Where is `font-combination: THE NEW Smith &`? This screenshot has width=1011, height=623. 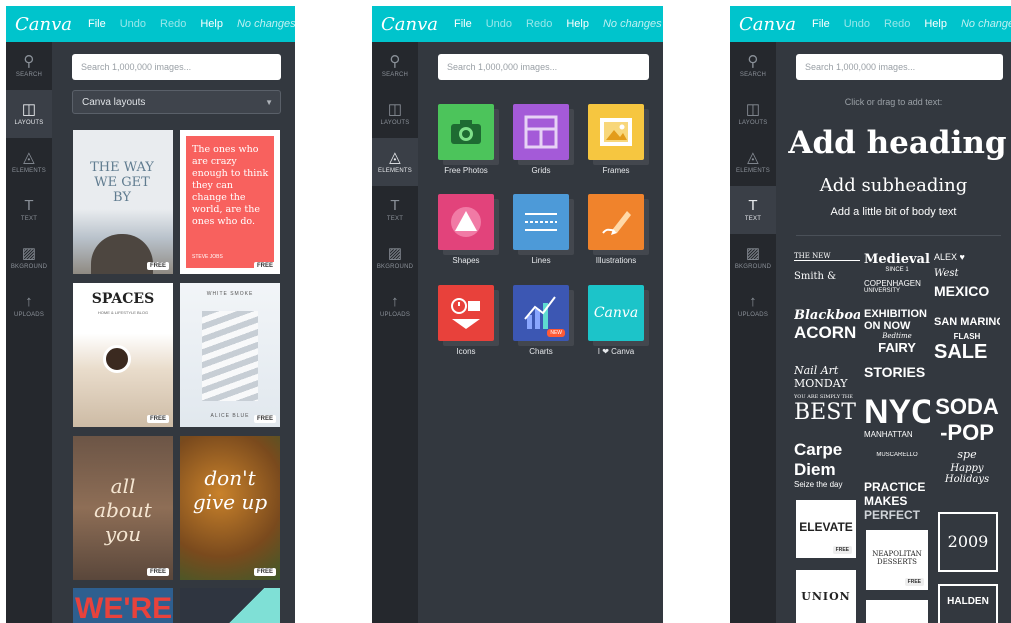 font-combination: THE NEW Smith & is located at coordinates (827, 281).